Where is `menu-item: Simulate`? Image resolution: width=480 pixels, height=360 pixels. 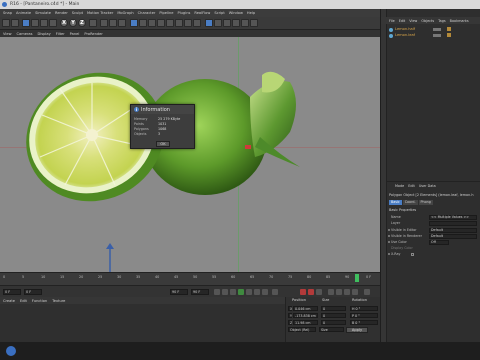
menu-item: Simulate is located at coordinates (43, 13).